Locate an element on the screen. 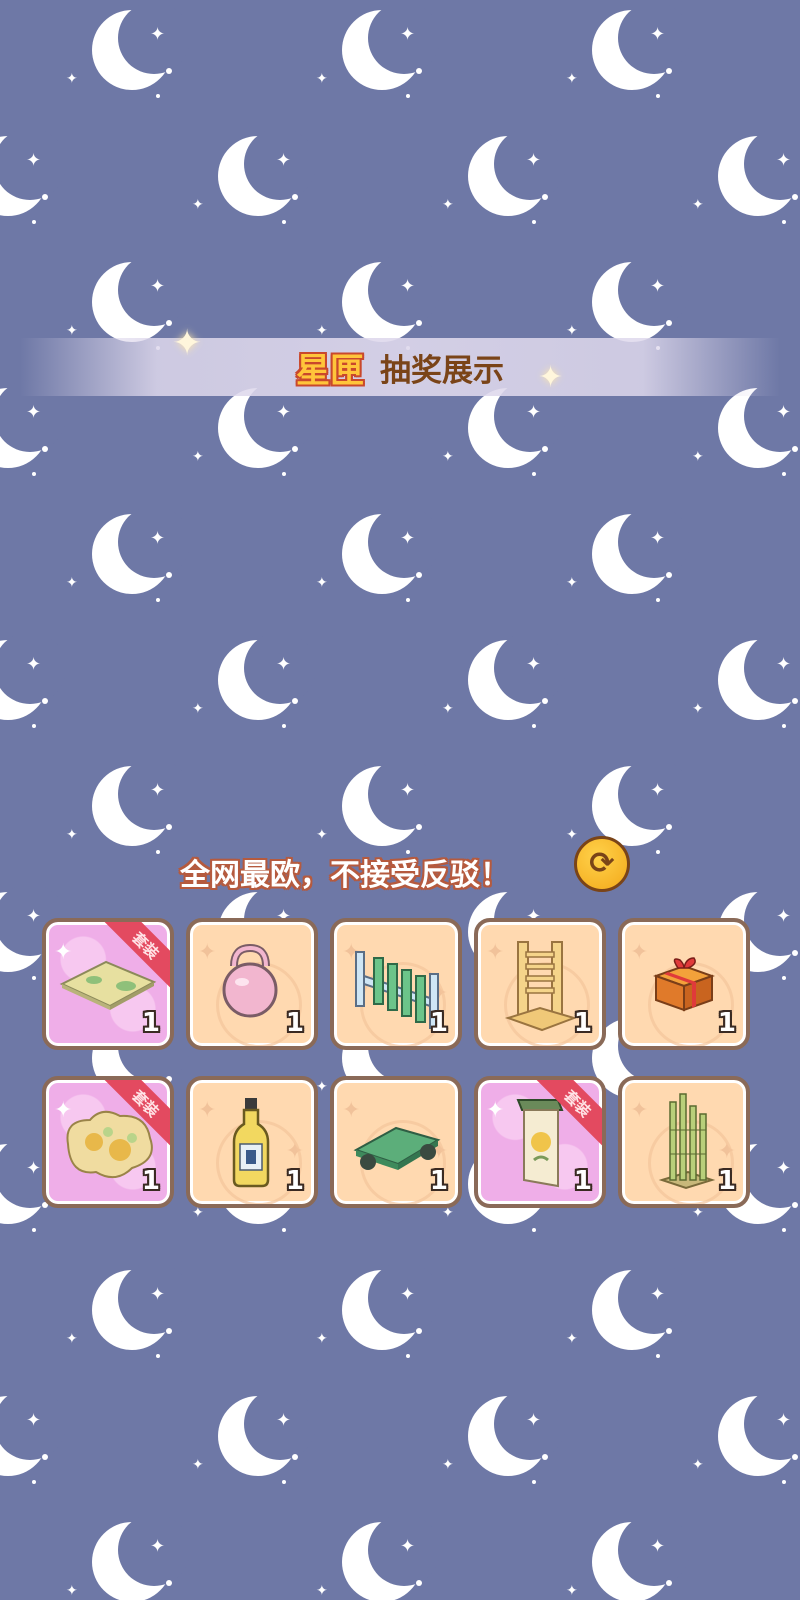  refresh-button: ⟳ is located at coordinates (602, 864).